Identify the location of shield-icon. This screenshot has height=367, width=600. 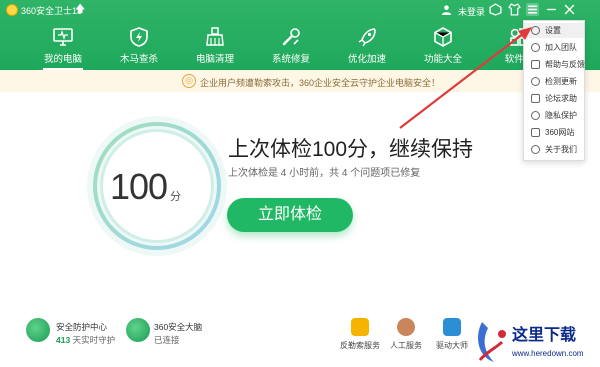
(535, 115).